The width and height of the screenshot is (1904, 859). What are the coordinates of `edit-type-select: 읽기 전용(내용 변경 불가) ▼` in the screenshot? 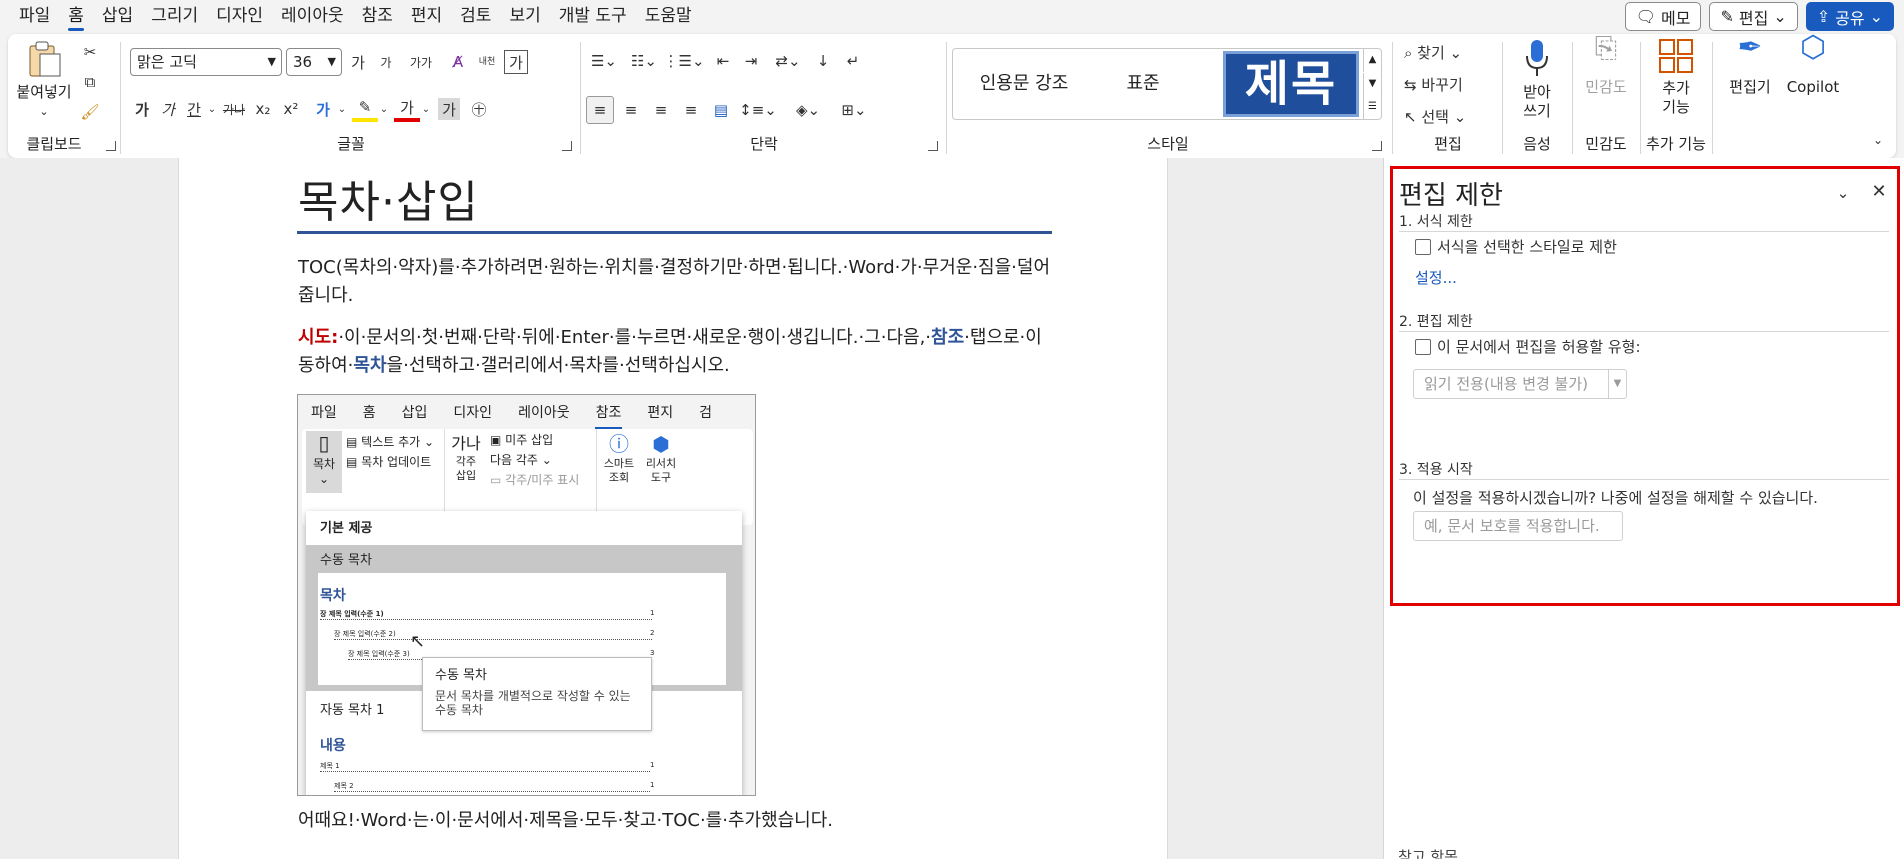 It's located at (1520, 384).